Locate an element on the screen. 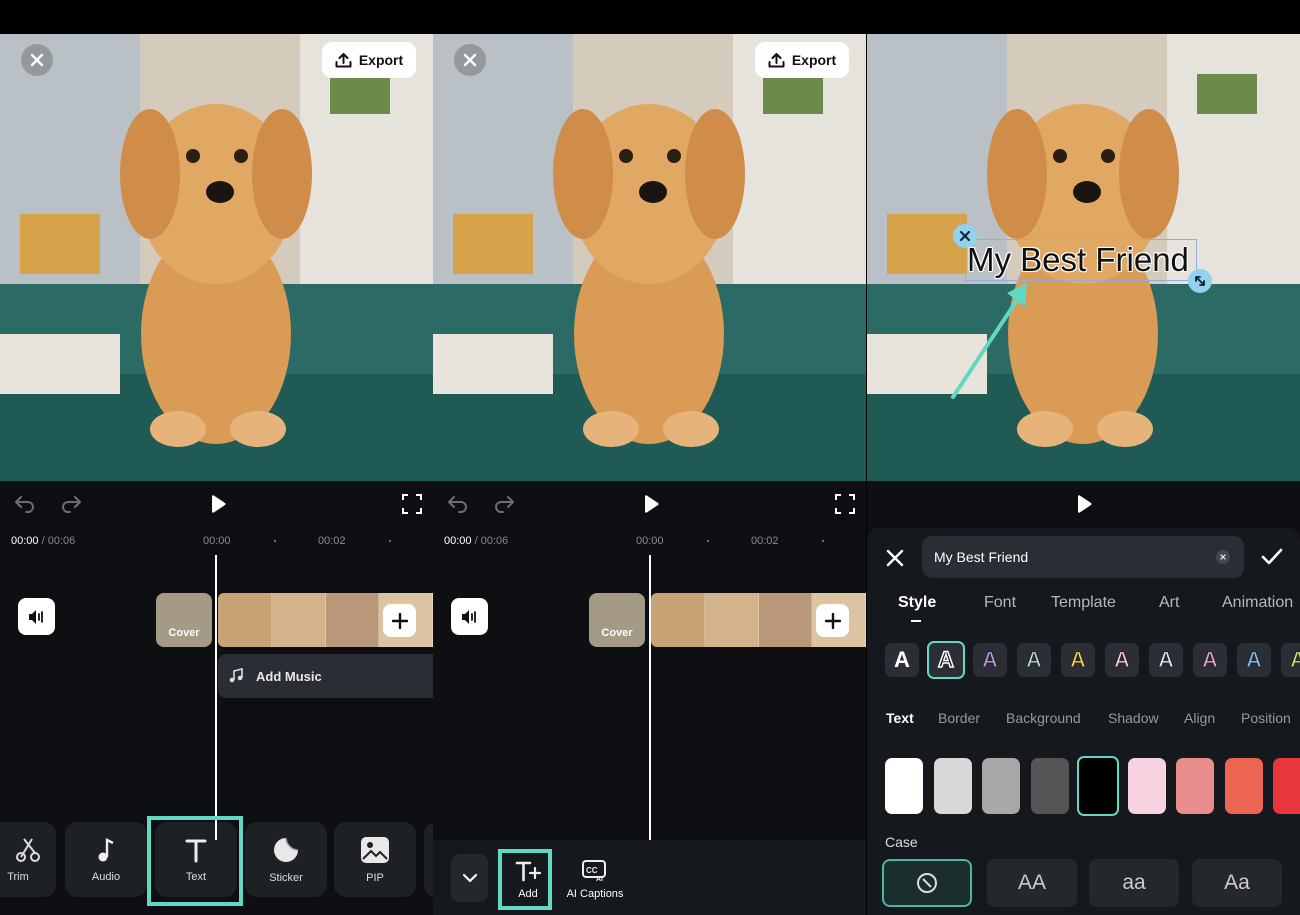 The width and height of the screenshot is (1300, 915). case-none-button is located at coordinates (927, 883).